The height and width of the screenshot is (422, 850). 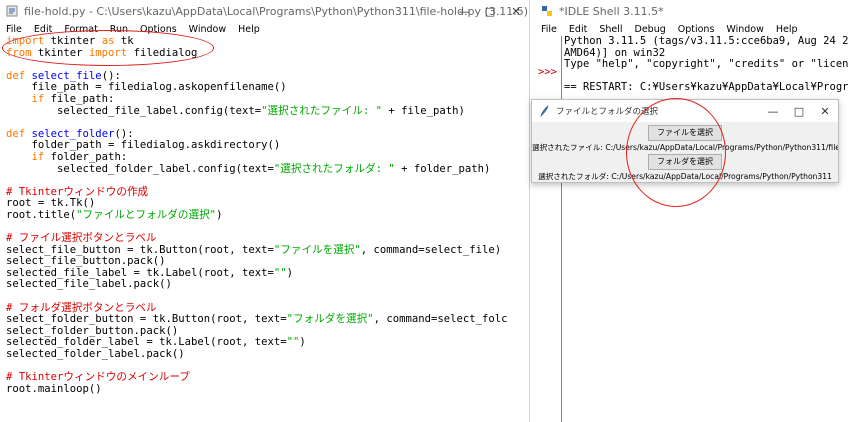 What do you see at coordinates (549, 29) in the screenshot?
I see `shell-menu-file: File` at bounding box center [549, 29].